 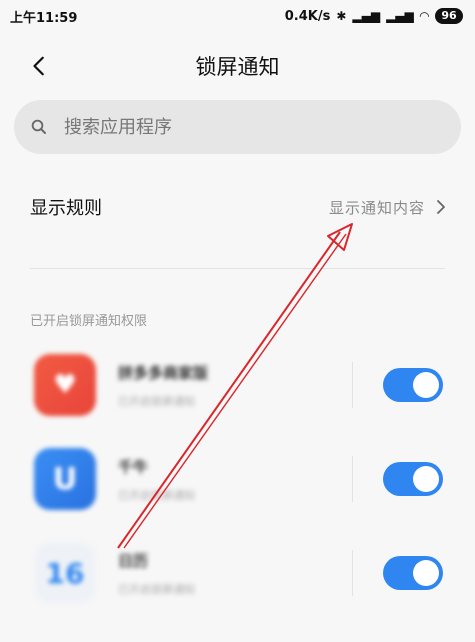 I want to click on back-button, so click(x=40, y=66).